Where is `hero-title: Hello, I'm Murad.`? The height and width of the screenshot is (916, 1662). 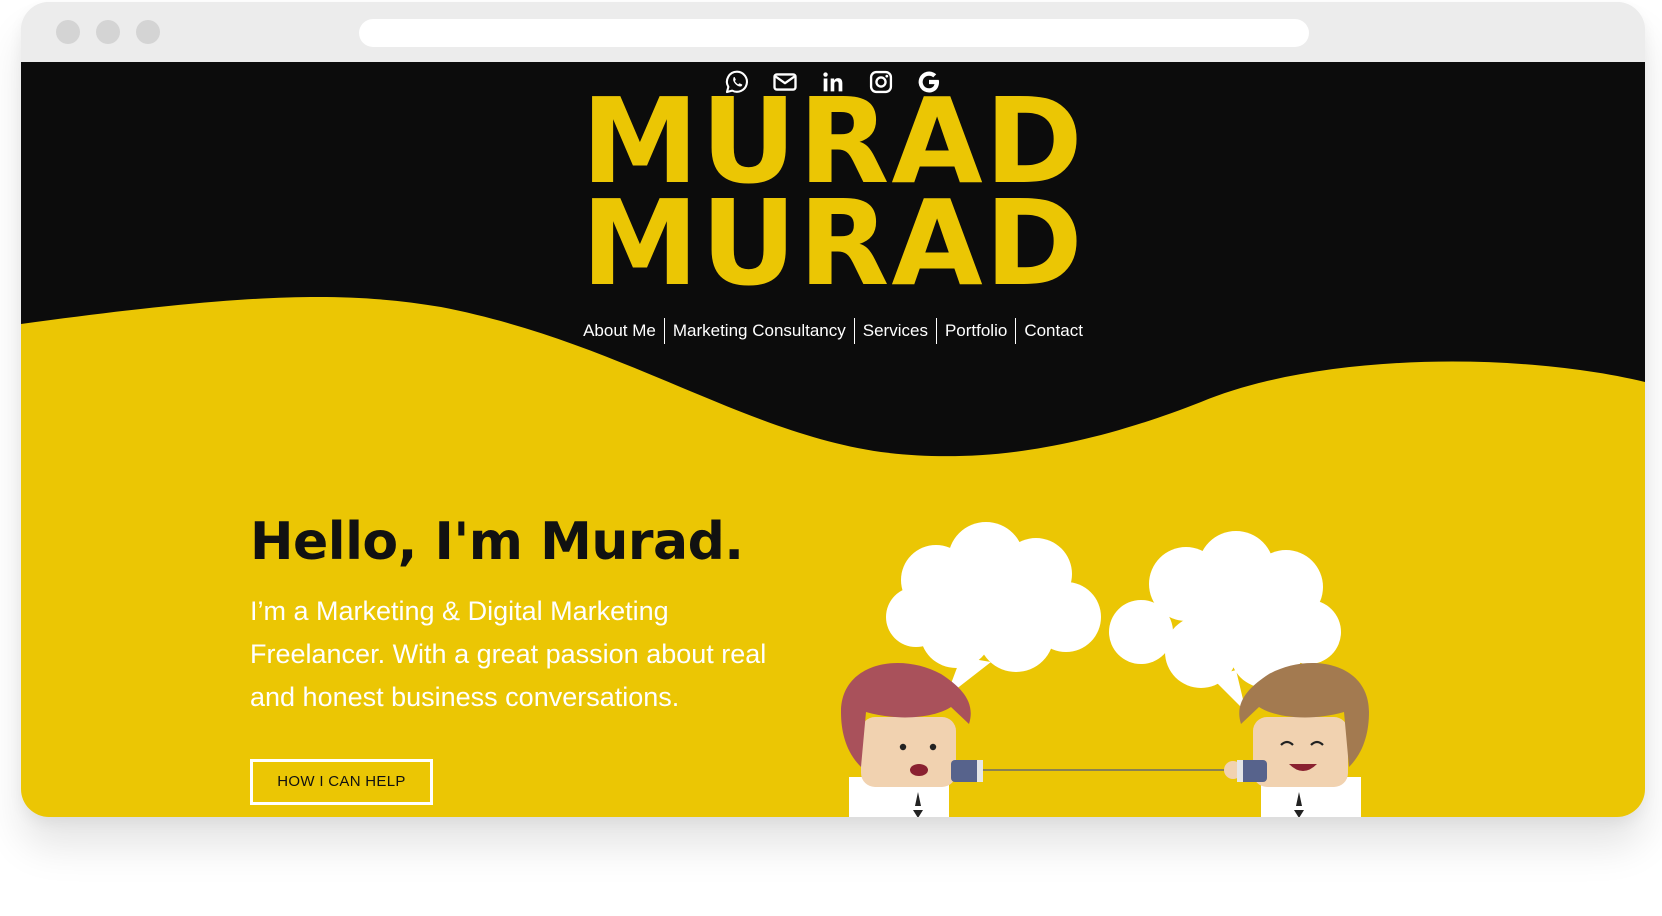 hero-title: Hello, I'm Murad. is located at coordinates (497, 542).